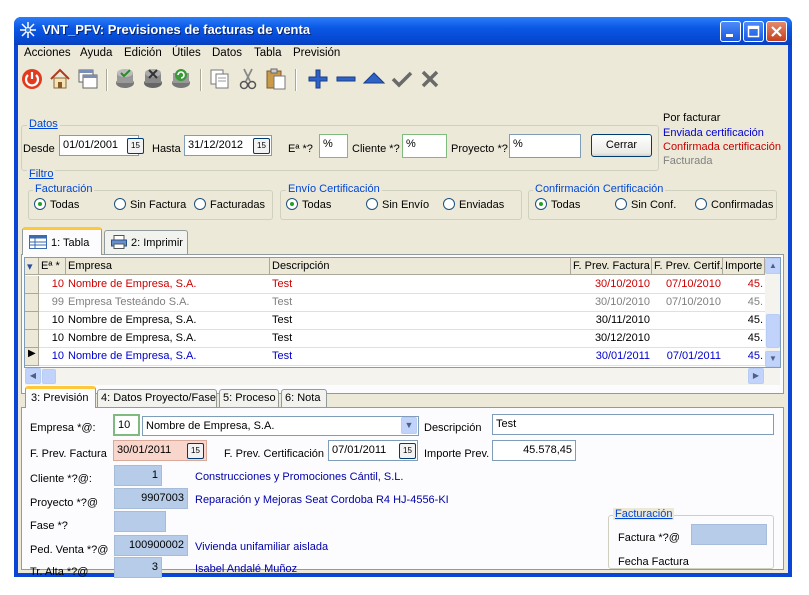  I want to click on ped-venta-input: 100900002, so click(151, 545).